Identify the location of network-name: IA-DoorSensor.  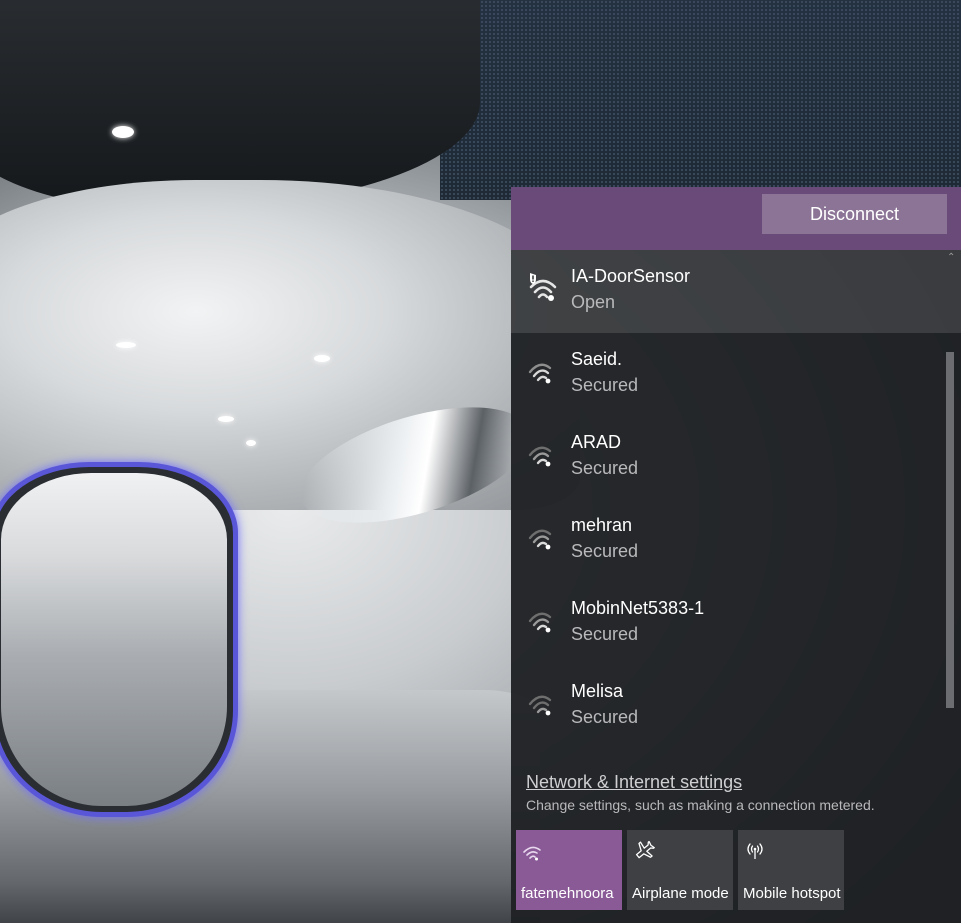
(631, 276).